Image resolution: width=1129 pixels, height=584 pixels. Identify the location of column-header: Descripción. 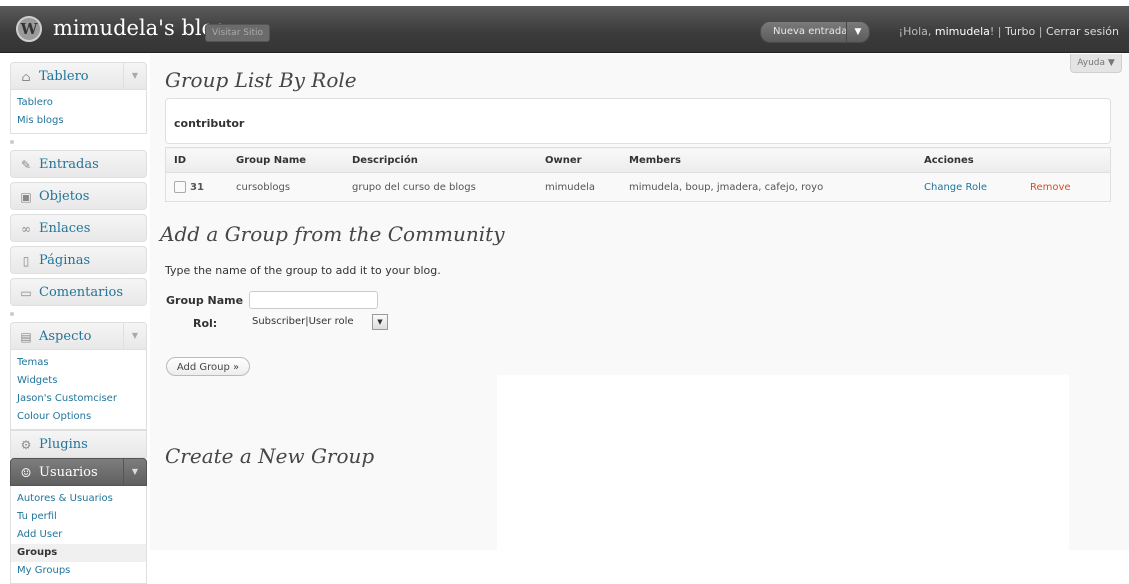
(440, 160).